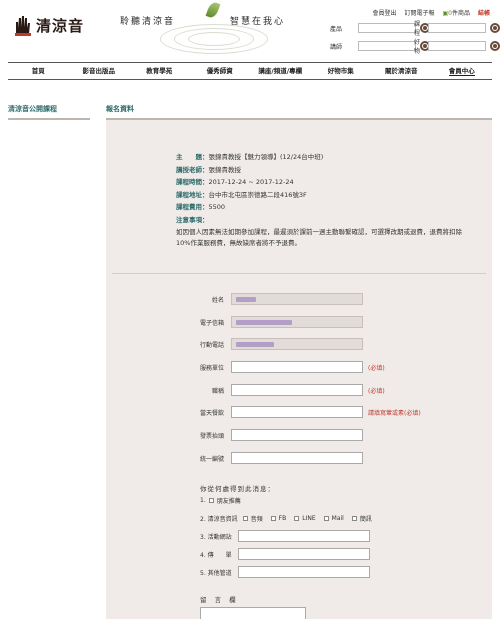 The height and width of the screenshot is (619, 500). I want to click on name-field-row: 姓名, so click(266, 299).